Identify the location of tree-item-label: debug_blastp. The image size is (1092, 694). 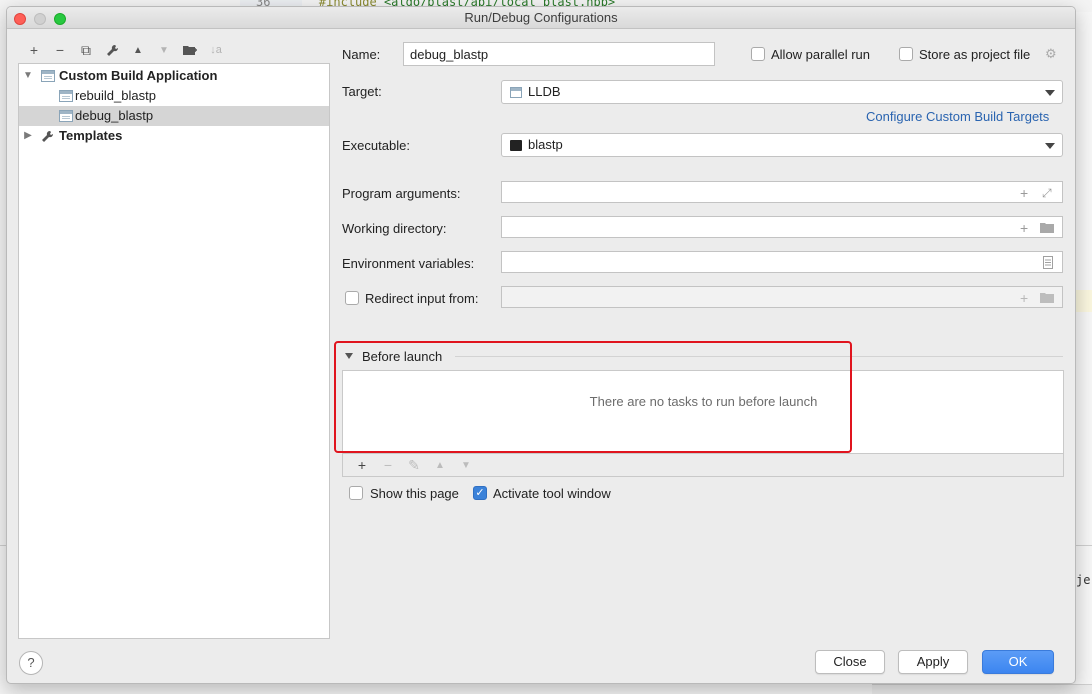
(114, 115).